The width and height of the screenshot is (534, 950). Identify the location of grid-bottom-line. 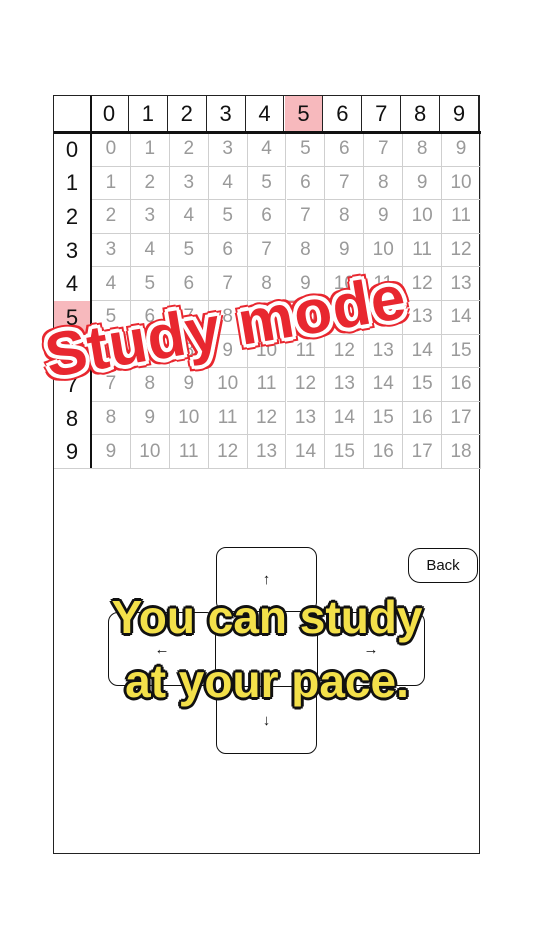
(267, 468).